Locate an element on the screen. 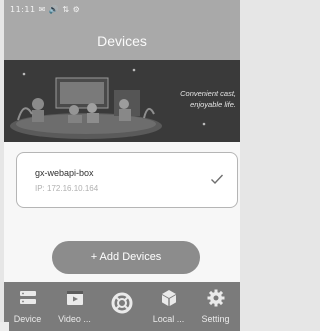 The width and height of the screenshot is (320, 331). tab-device: Device is located at coordinates (27, 306).